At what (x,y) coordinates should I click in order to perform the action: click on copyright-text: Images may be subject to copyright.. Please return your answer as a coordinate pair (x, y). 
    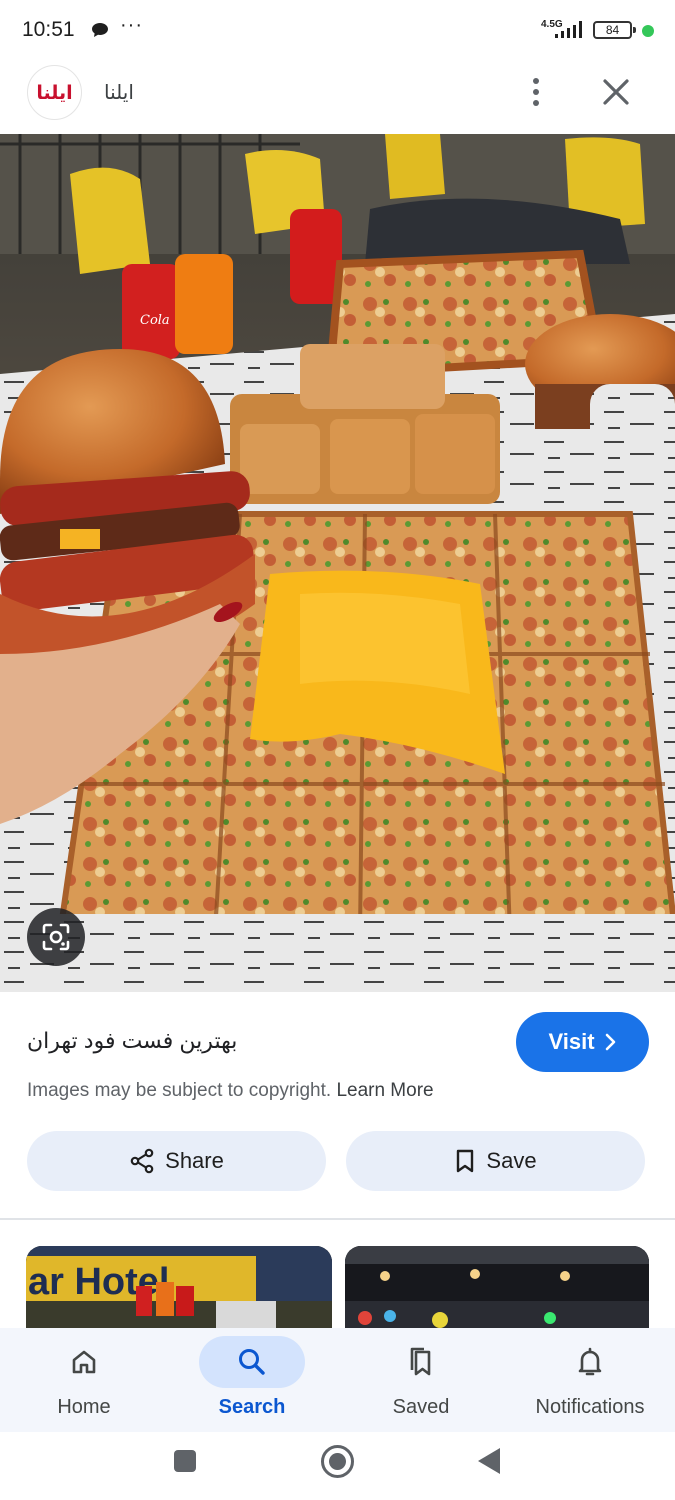
    Looking at the image, I should click on (179, 1090).